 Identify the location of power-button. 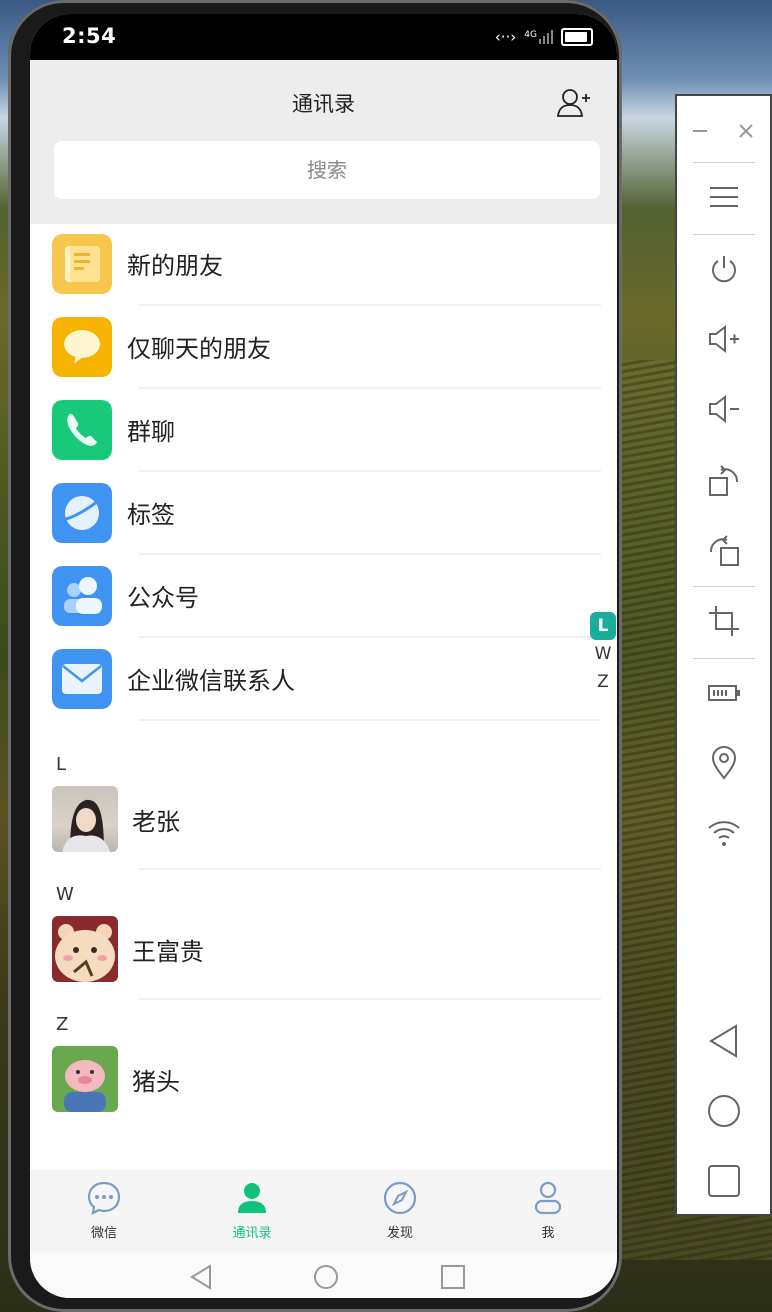
(723, 269).